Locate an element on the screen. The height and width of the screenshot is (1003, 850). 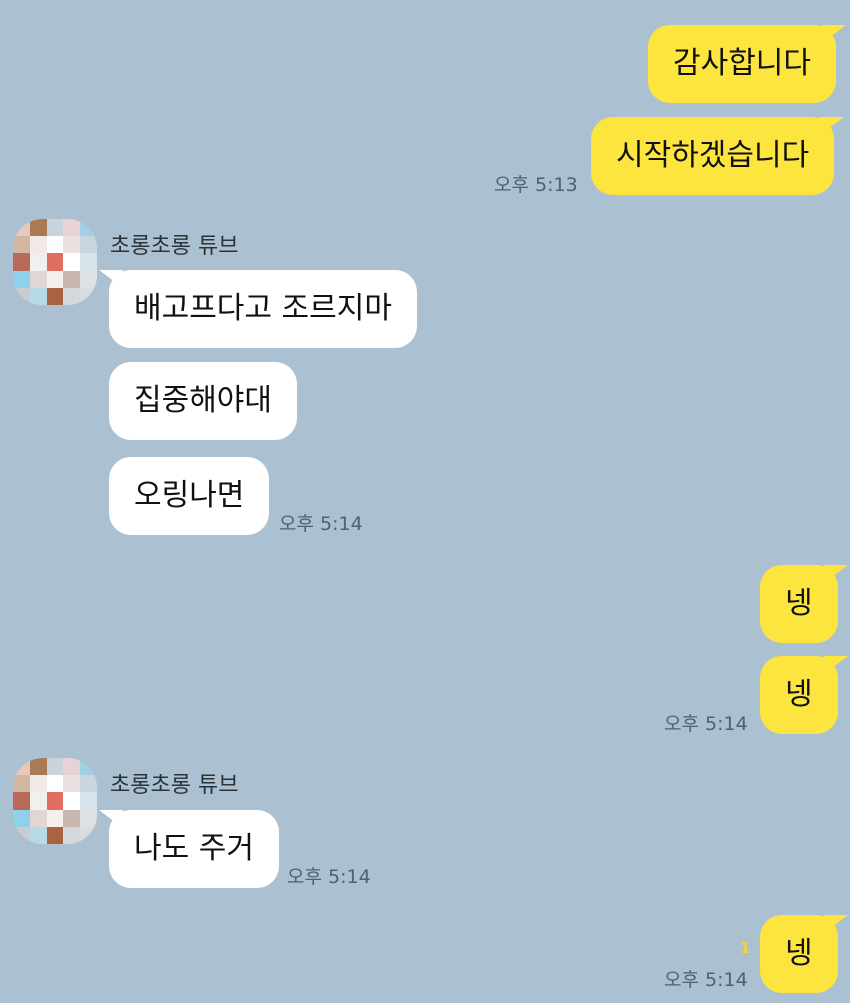
my-message-bubble: 감사합니다 is located at coordinates (747, 64).